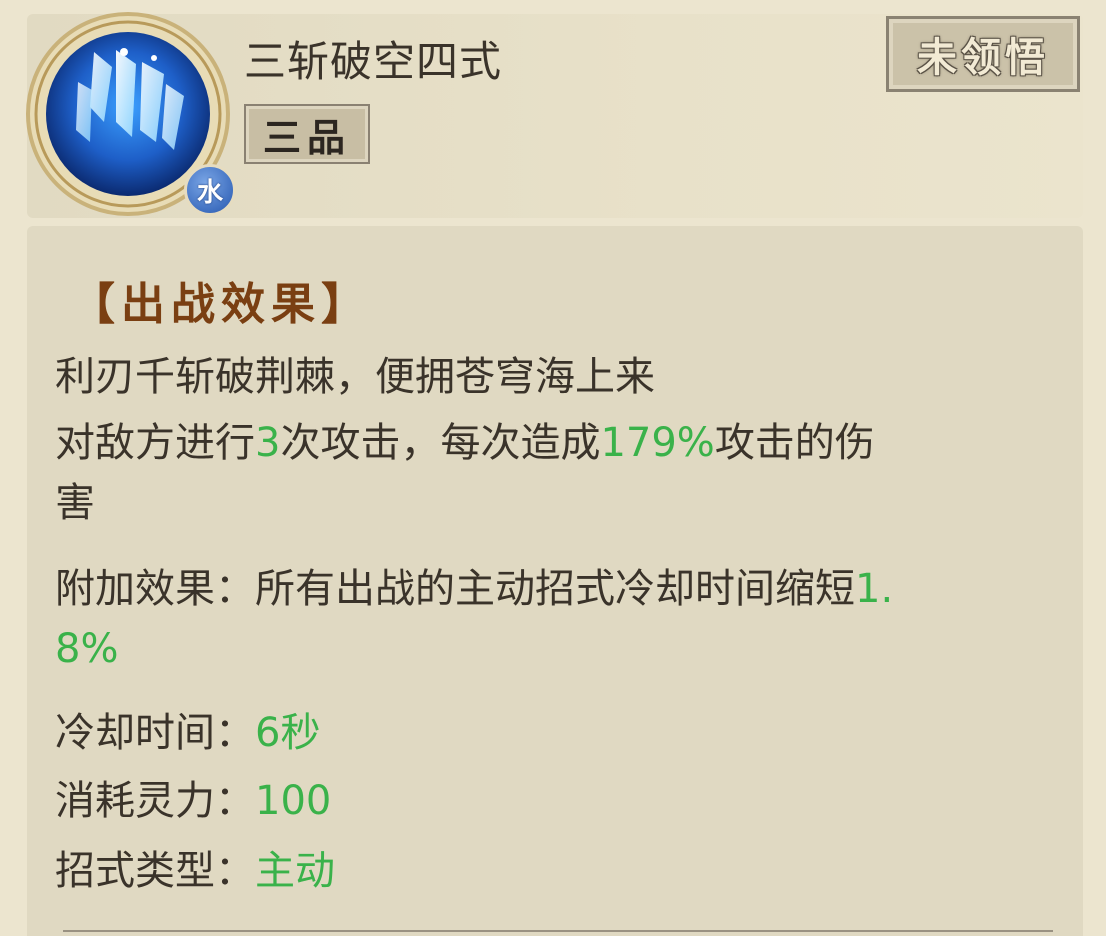 The height and width of the screenshot is (936, 1106). I want to click on attack-mid: 次攻击，每次造成, so click(440, 443).